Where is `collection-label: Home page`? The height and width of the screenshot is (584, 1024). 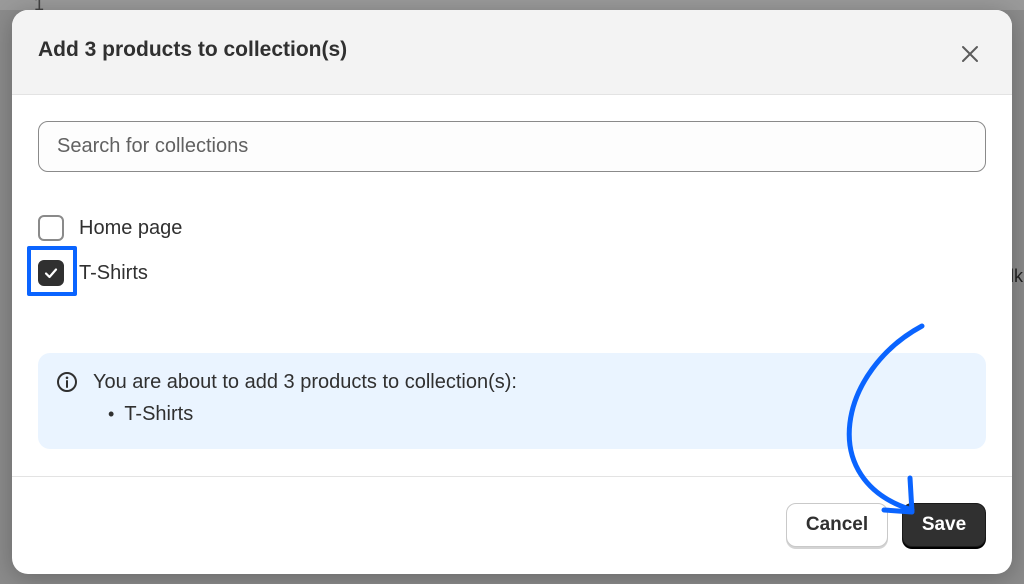
collection-label: Home page is located at coordinates (131, 227).